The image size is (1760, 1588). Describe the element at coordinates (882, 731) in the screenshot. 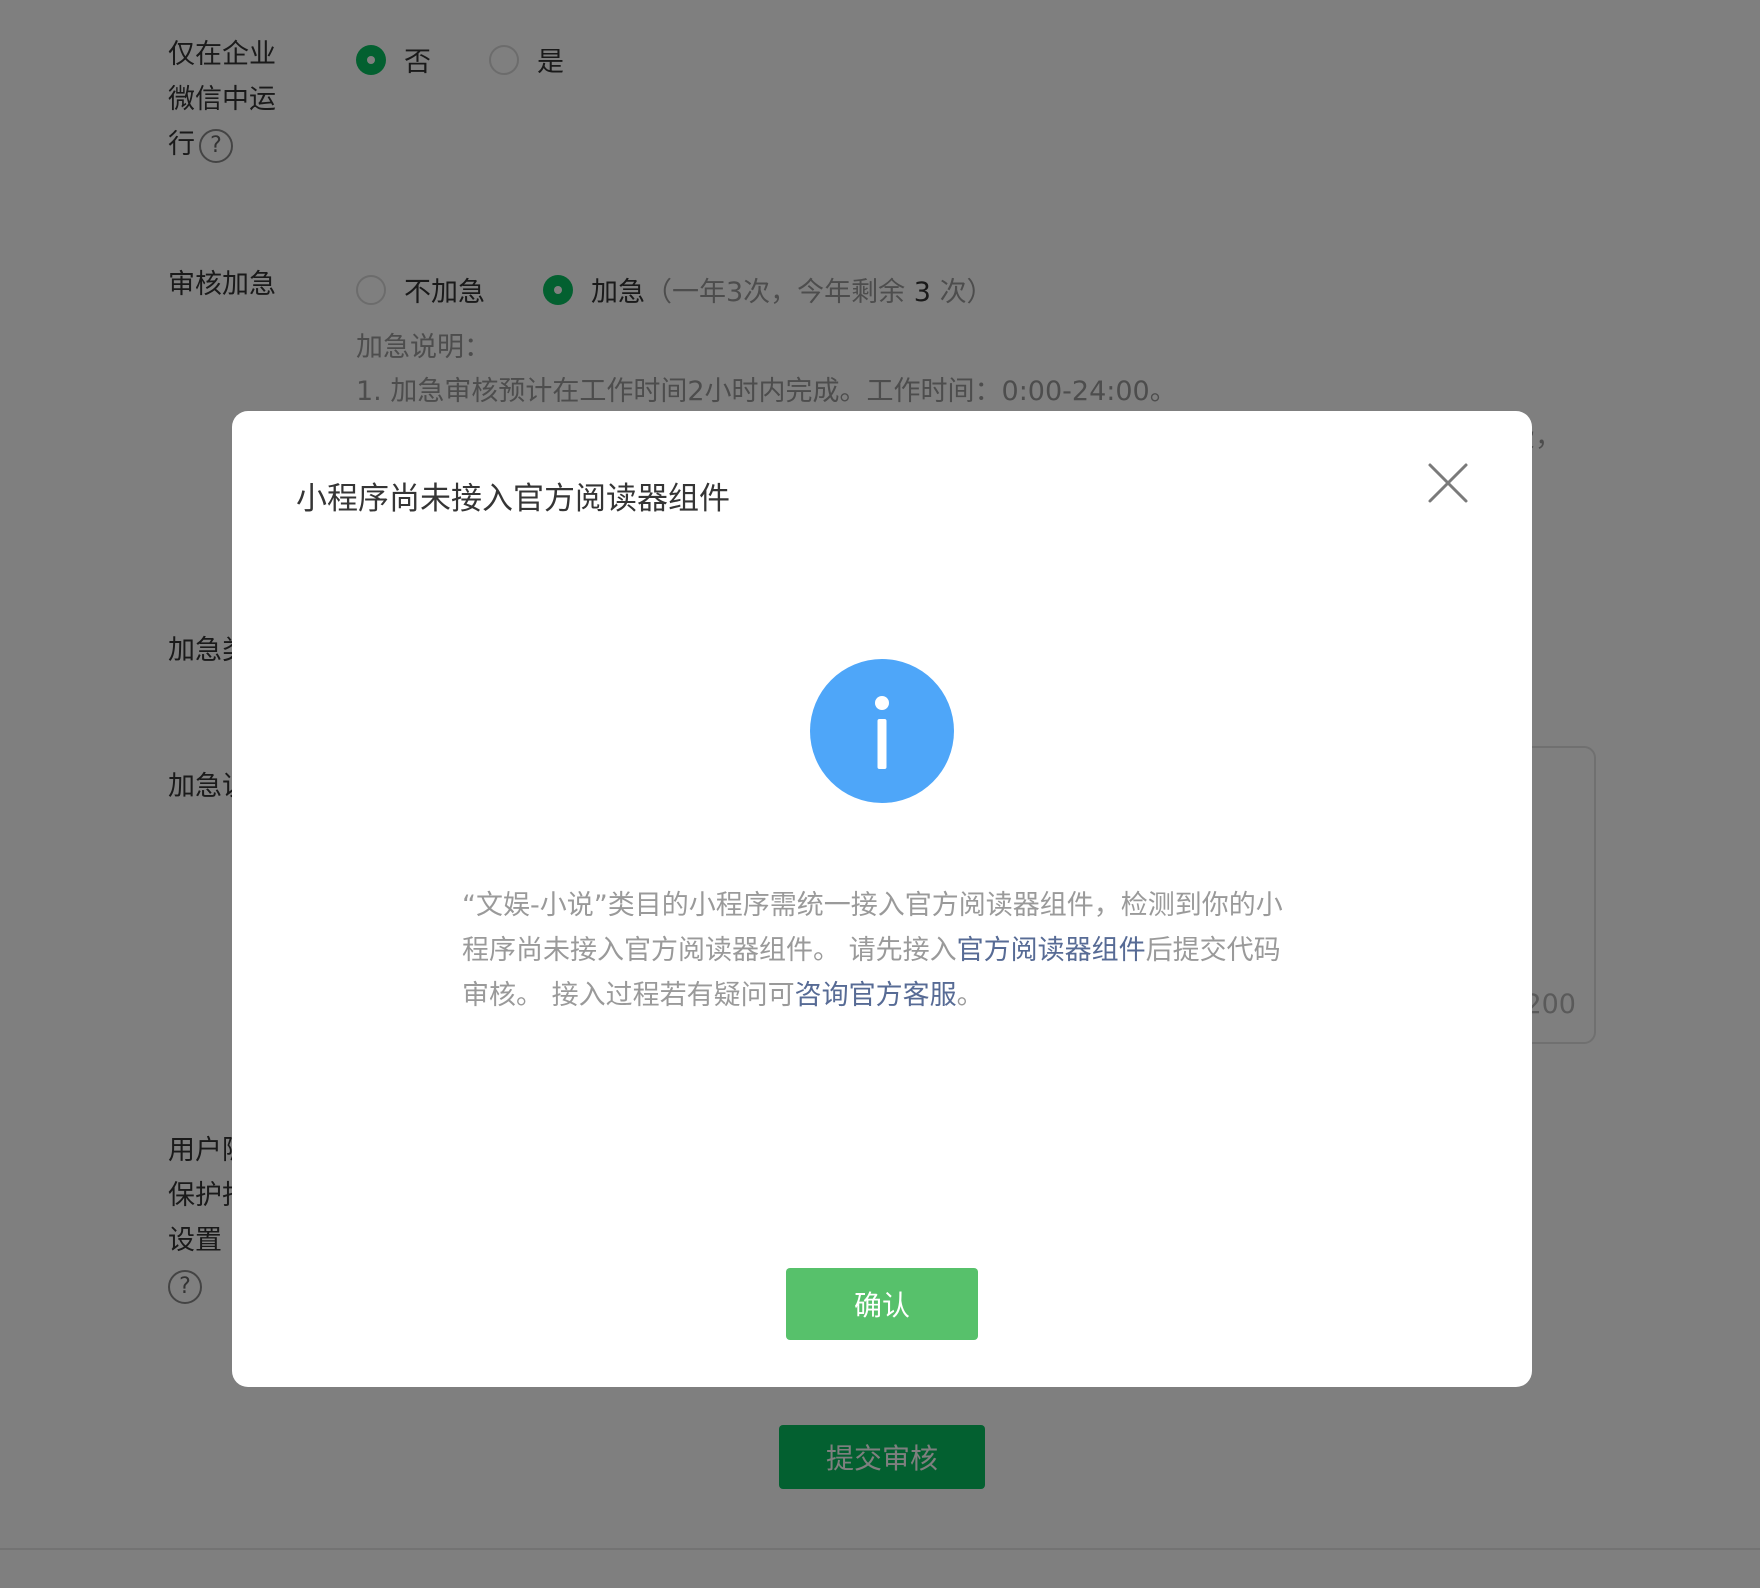

I see `info-icon` at that location.